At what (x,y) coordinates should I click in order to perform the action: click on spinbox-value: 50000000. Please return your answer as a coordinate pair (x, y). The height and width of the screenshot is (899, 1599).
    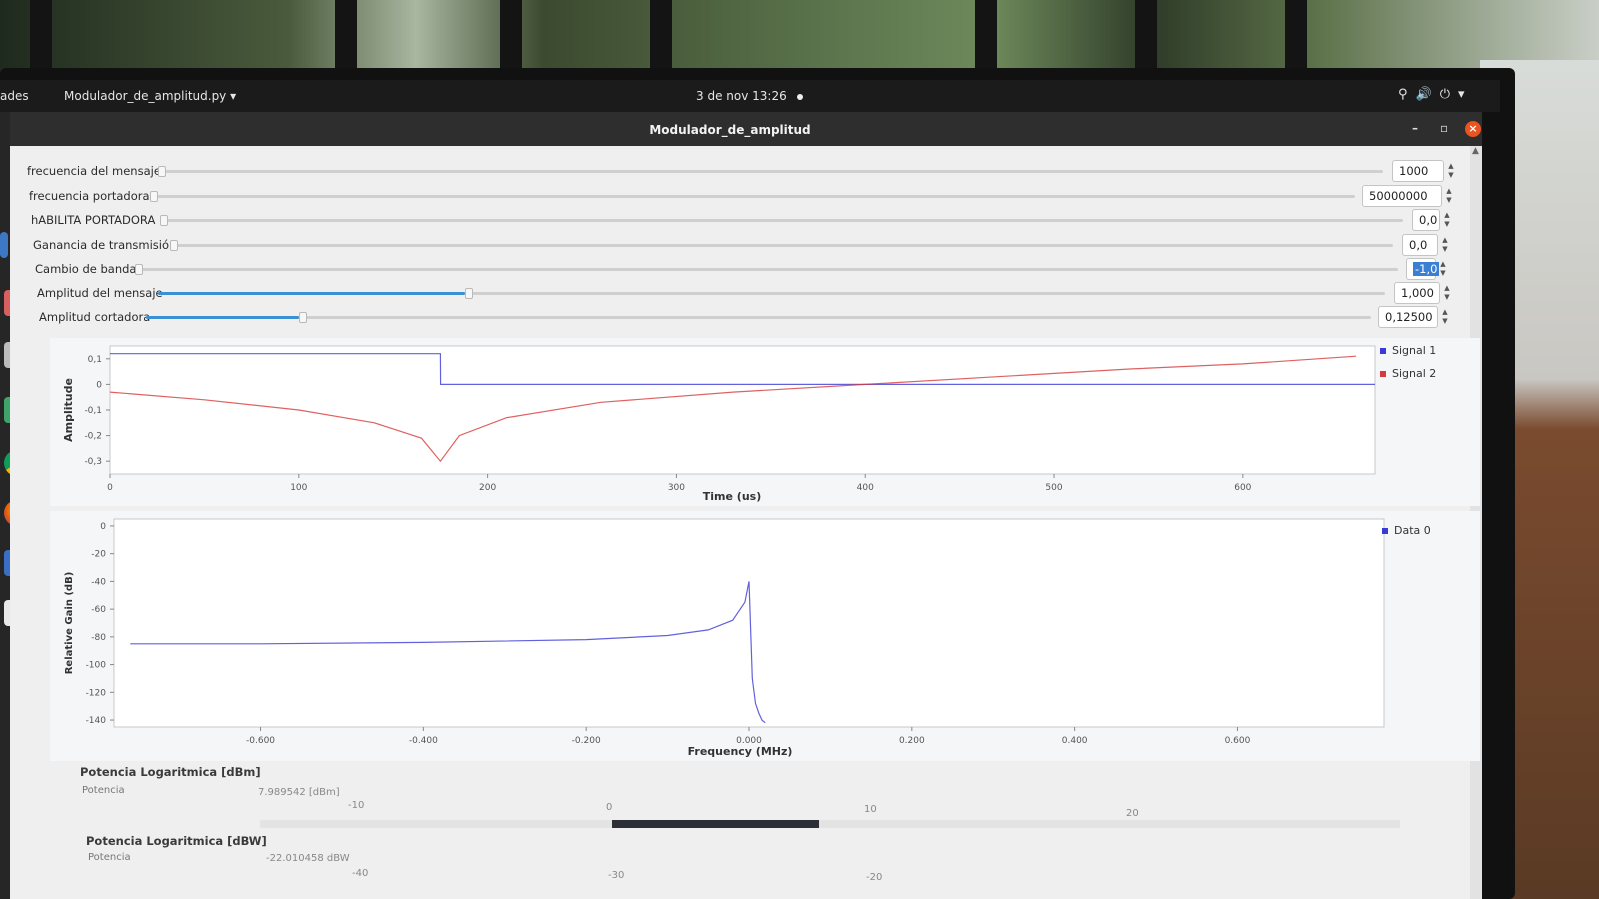
    Looking at the image, I should click on (1398, 196).